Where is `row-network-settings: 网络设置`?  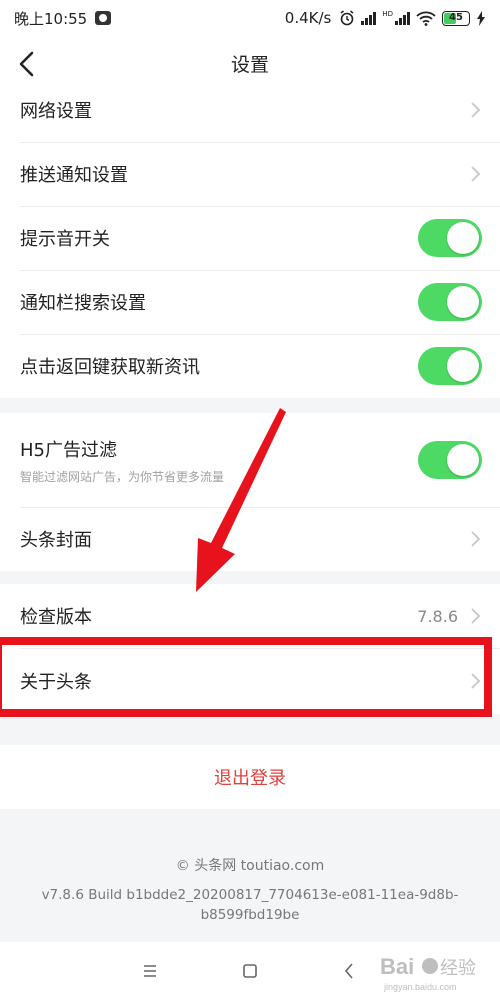
row-network-settings: 网络设置 is located at coordinates (250, 110).